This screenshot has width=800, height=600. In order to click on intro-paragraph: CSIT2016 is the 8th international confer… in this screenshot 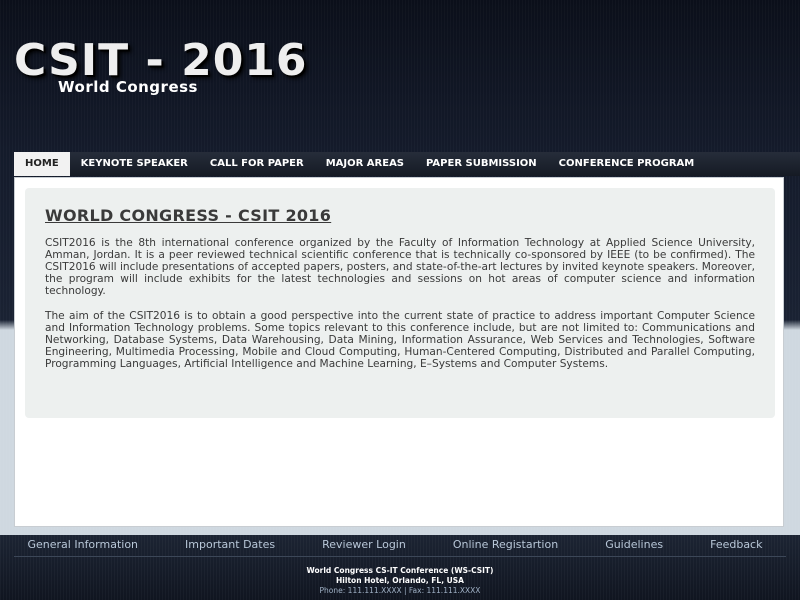, I will do `click(400, 267)`.